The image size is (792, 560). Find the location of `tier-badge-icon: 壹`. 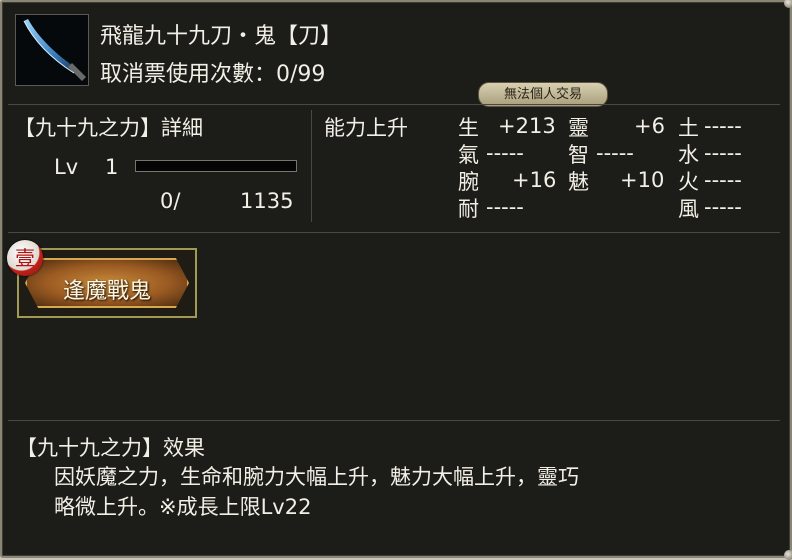

tier-badge-icon: 壹 is located at coordinates (25, 258).